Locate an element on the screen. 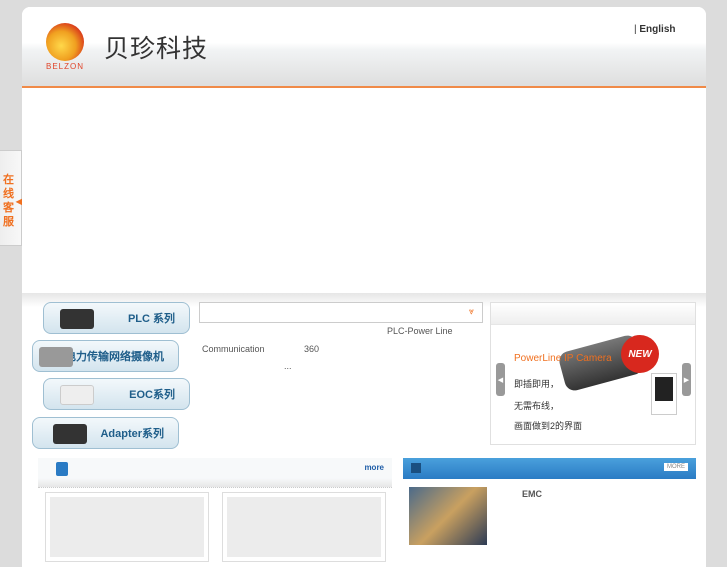  category-eoc: EOC系列 is located at coordinates (116, 394).